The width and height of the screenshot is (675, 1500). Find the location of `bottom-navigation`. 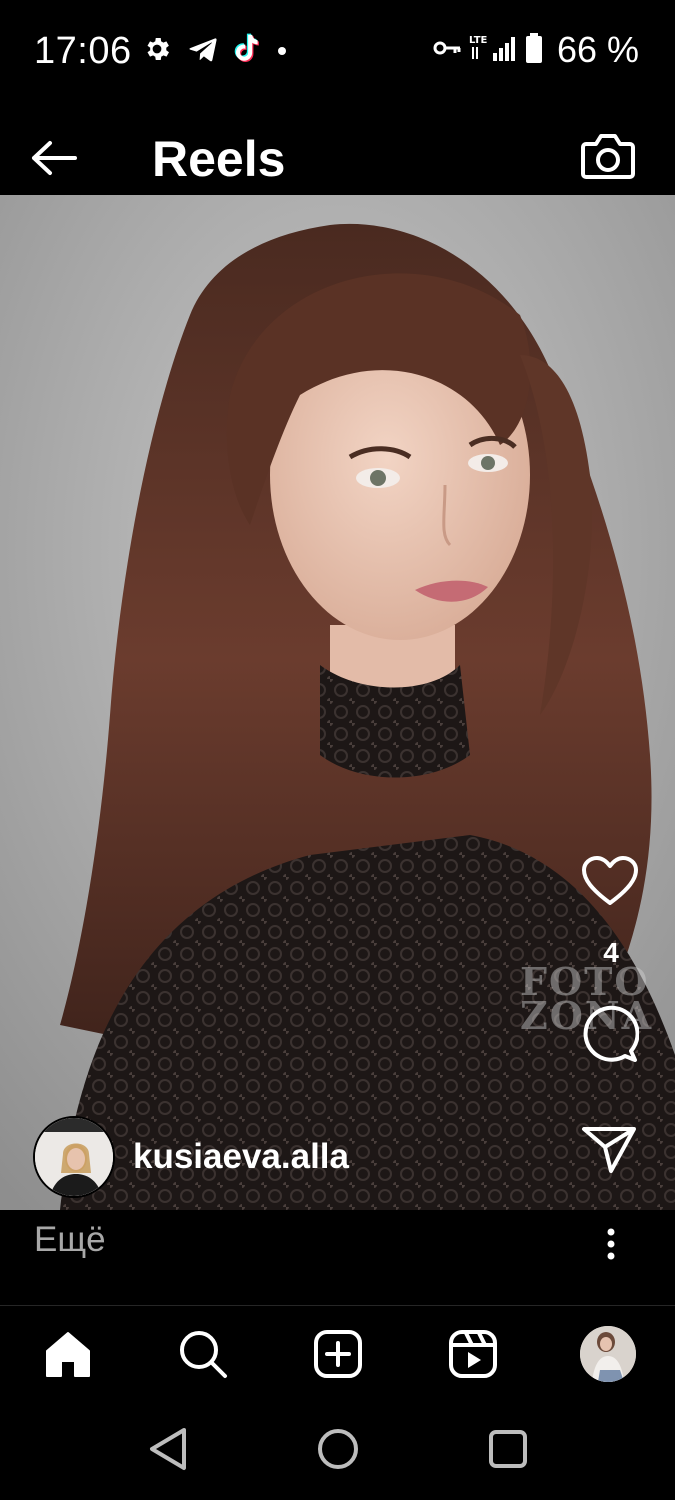

bottom-navigation is located at coordinates (337, 1353).